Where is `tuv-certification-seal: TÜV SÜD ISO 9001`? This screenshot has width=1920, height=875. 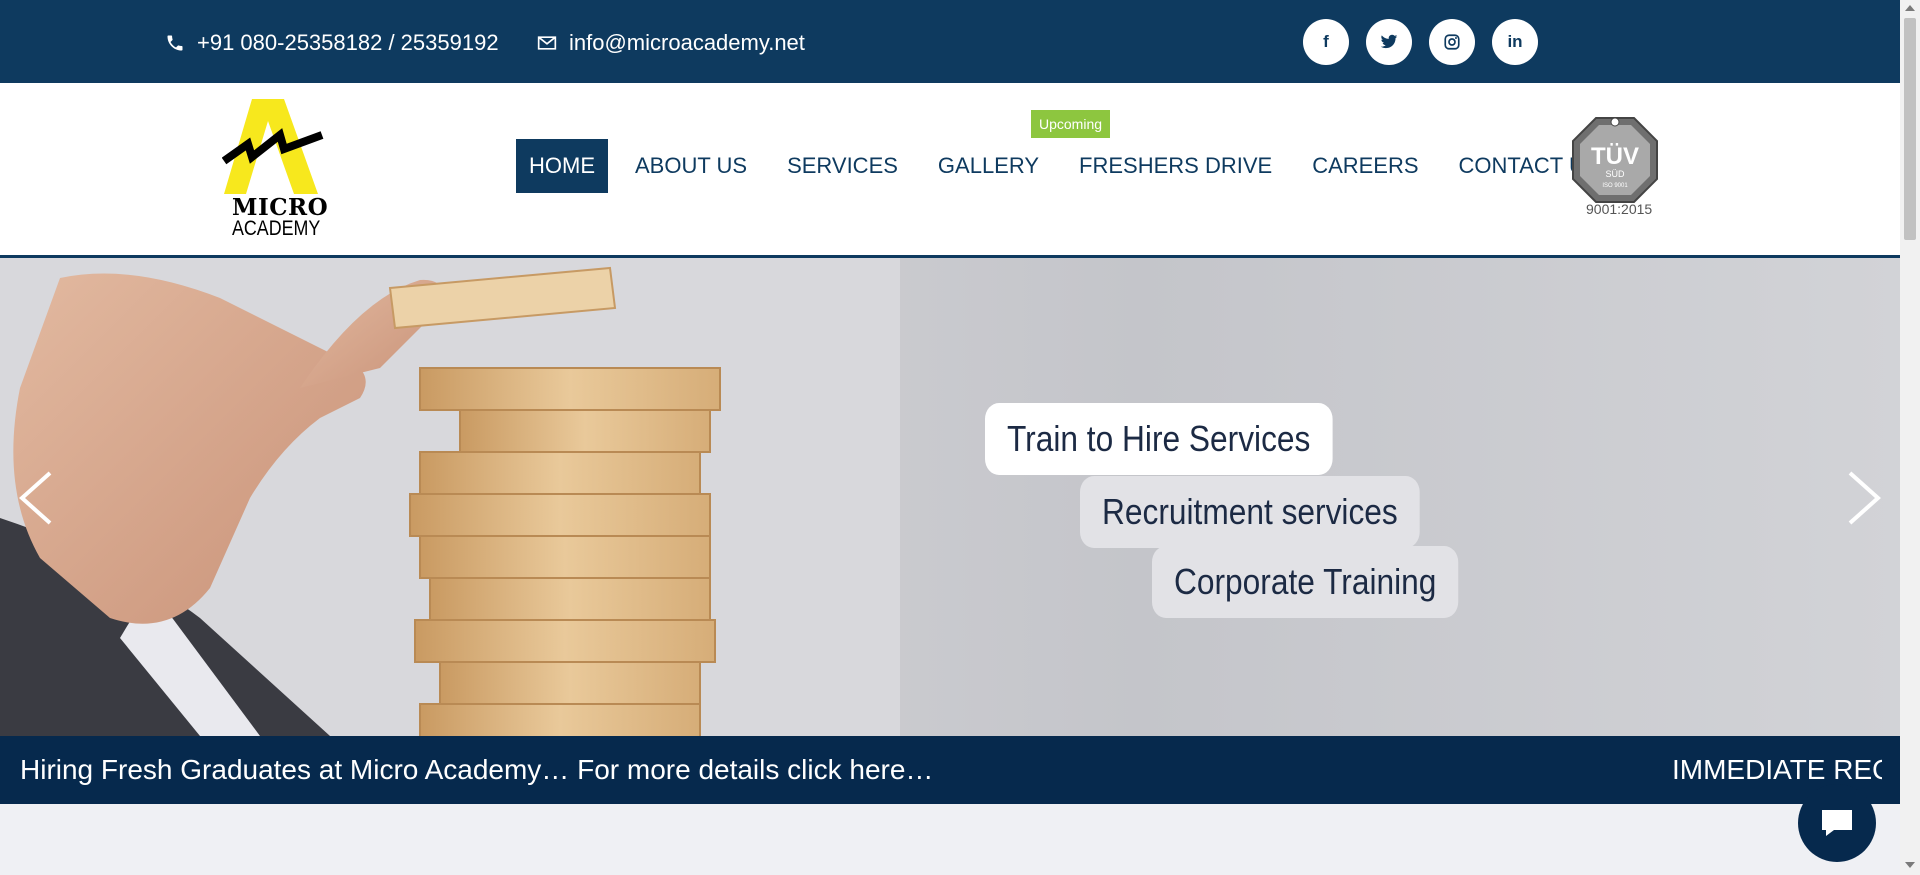 tuv-certification-seal: TÜV SÜD ISO 9001 is located at coordinates (1615, 160).